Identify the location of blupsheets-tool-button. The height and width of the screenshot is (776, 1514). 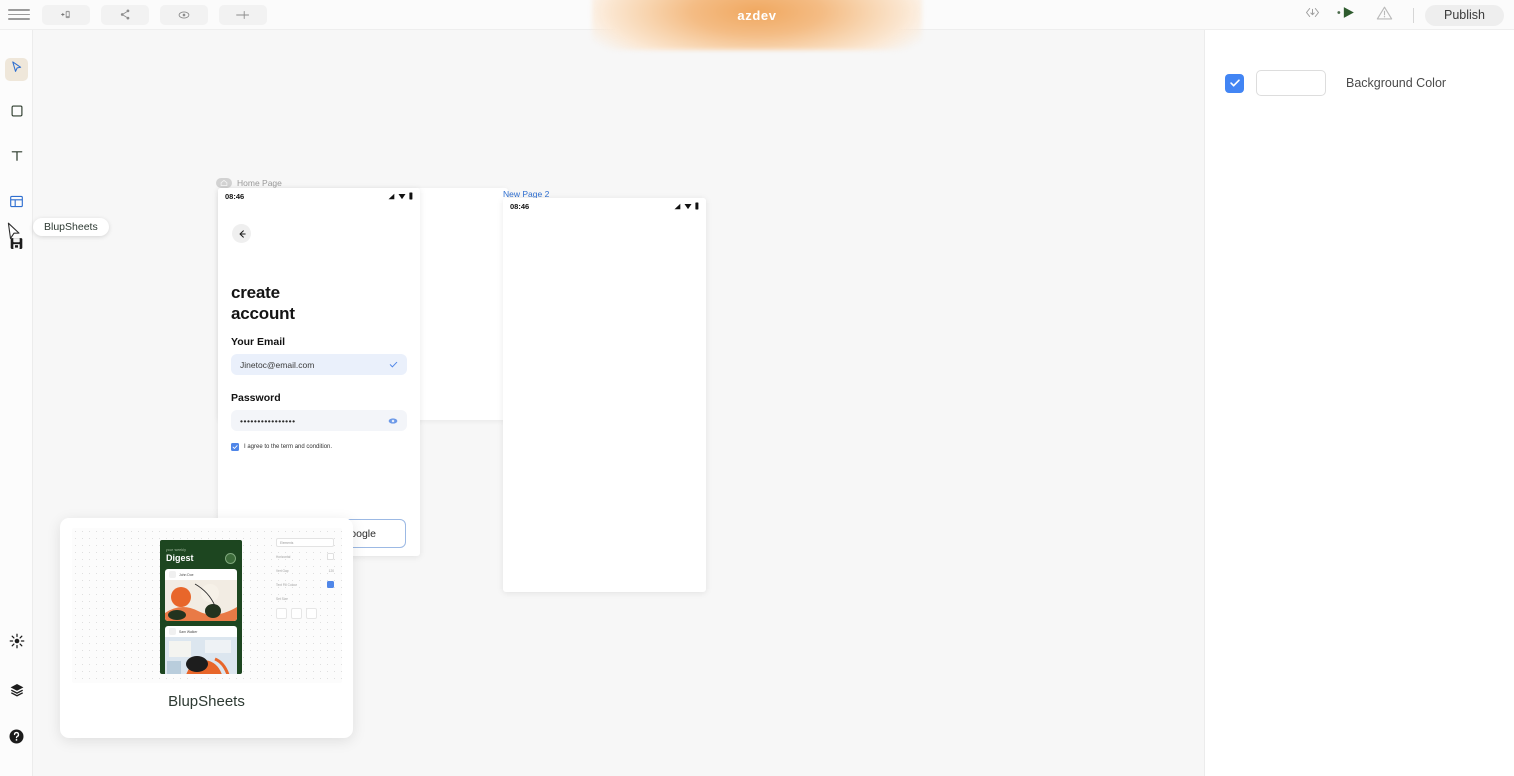
(16, 245).